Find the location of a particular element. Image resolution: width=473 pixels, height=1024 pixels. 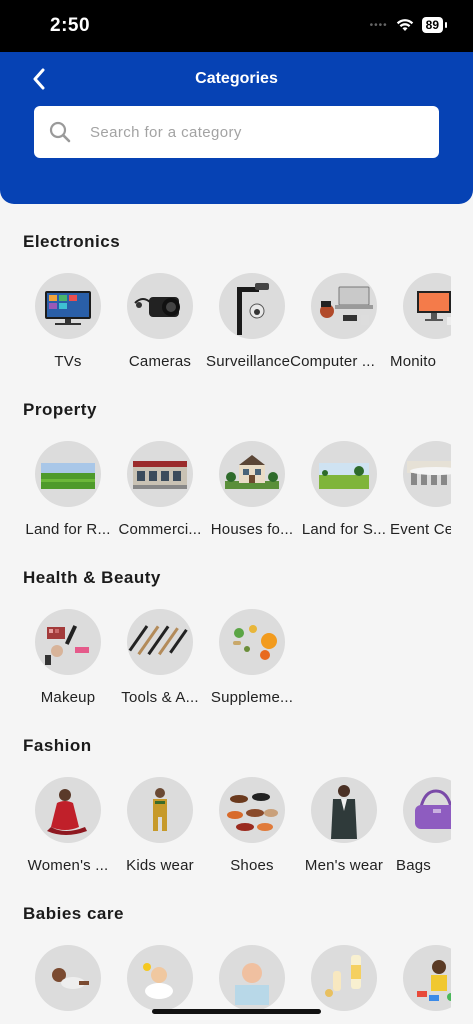

category-tile-monitors: Monito is located at coordinates (420, 325).